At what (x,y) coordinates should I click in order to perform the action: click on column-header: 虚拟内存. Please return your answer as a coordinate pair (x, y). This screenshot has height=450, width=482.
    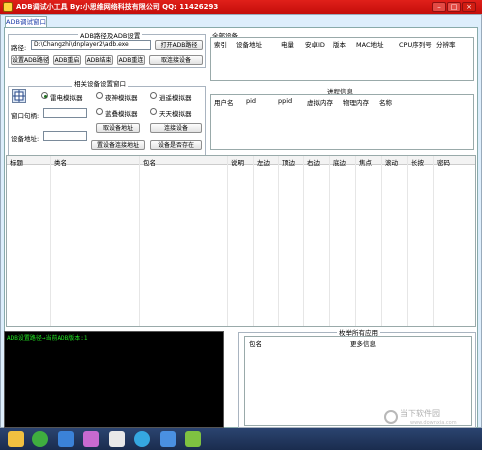
    Looking at the image, I should click on (320, 103).